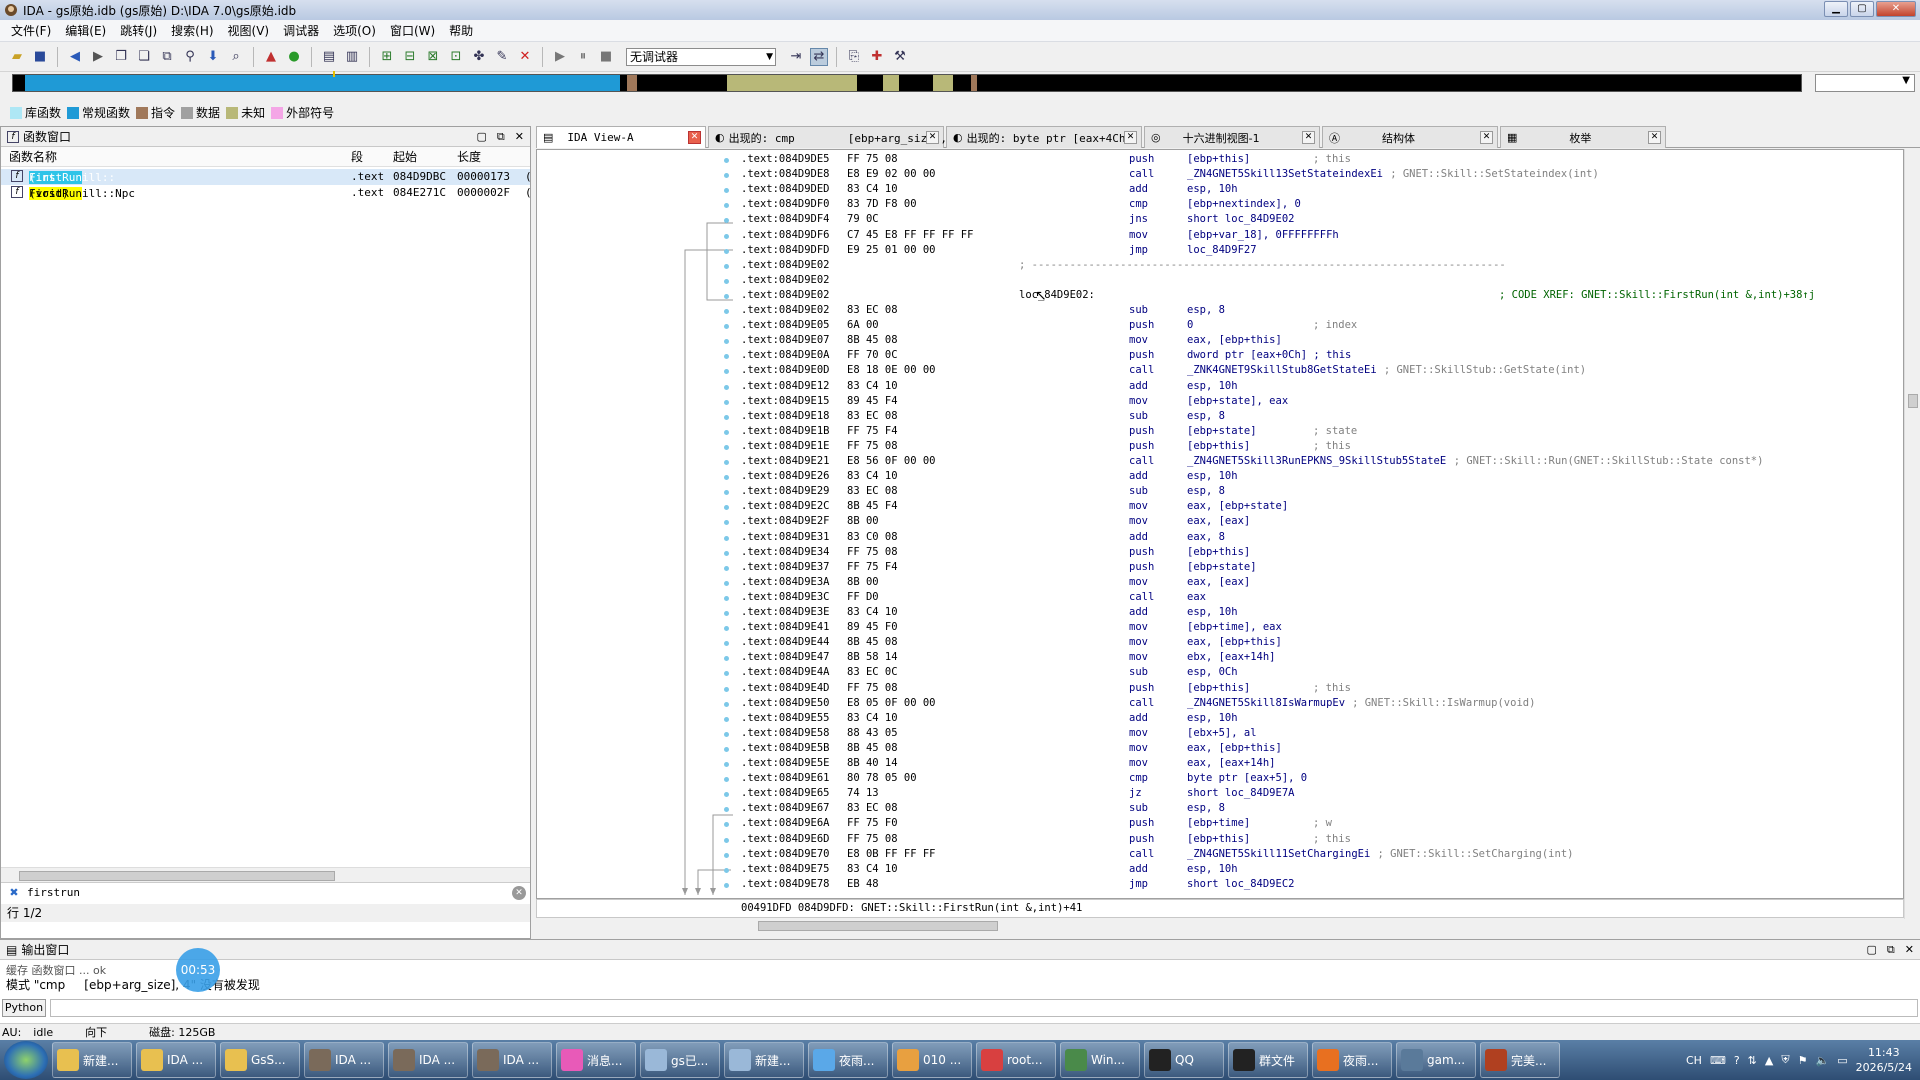  I want to click on tab-ida-view-a: ▤ IDA View-A ✕, so click(621, 137).